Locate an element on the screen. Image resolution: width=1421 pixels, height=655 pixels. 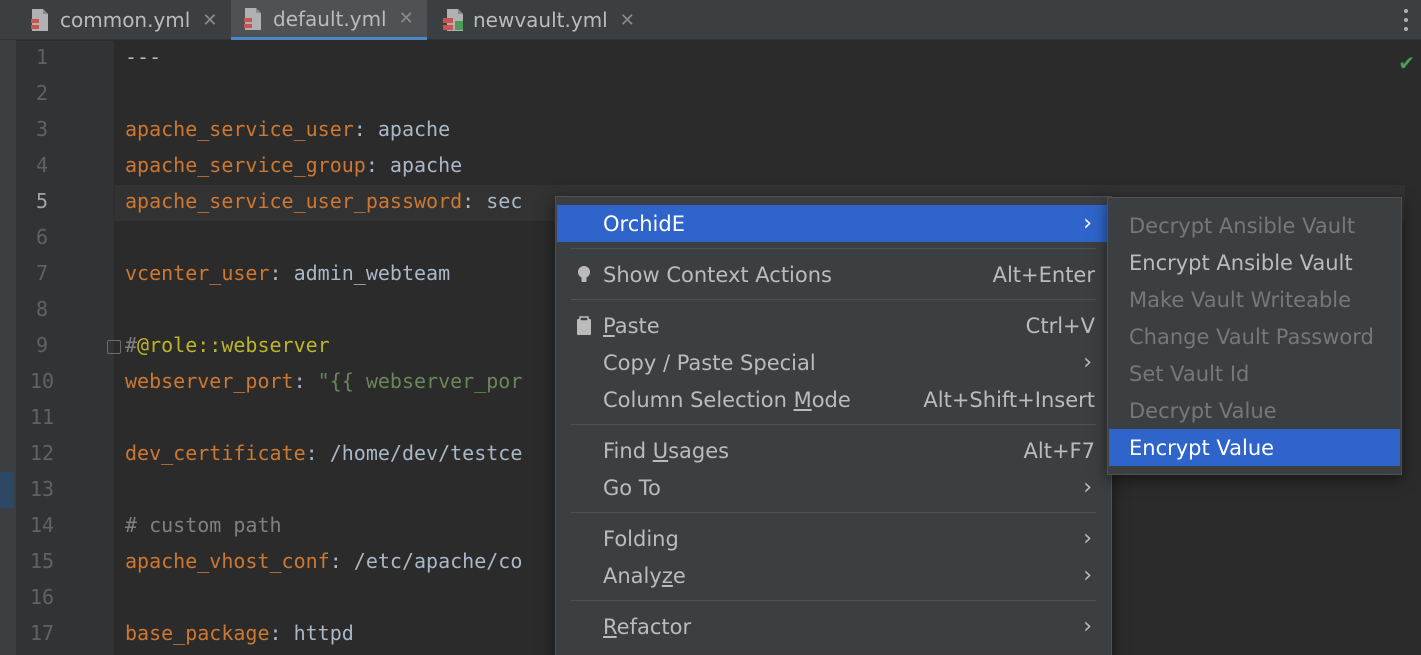
code-line: dev_certificate: /home/dev/testce is located at coordinates (324, 453).